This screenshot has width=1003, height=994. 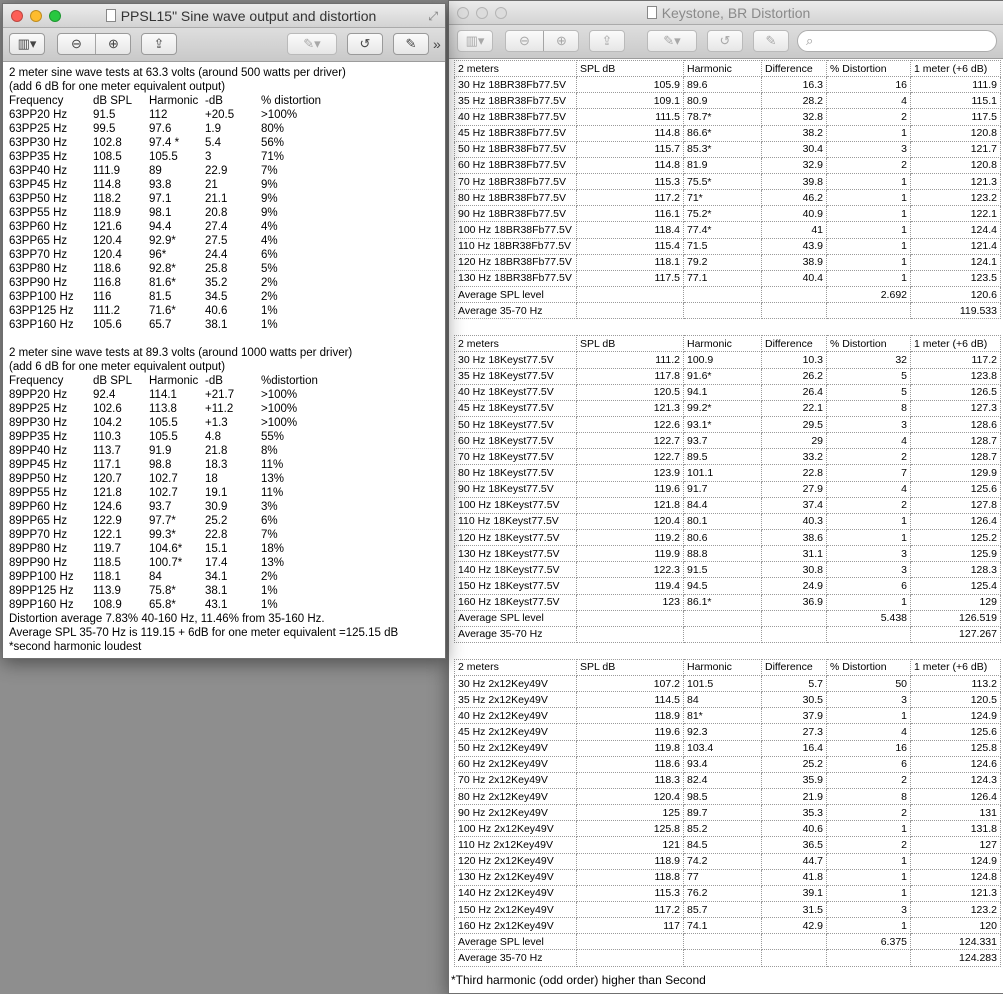 I want to click on table-cell: 127.3, so click(x=955, y=408).